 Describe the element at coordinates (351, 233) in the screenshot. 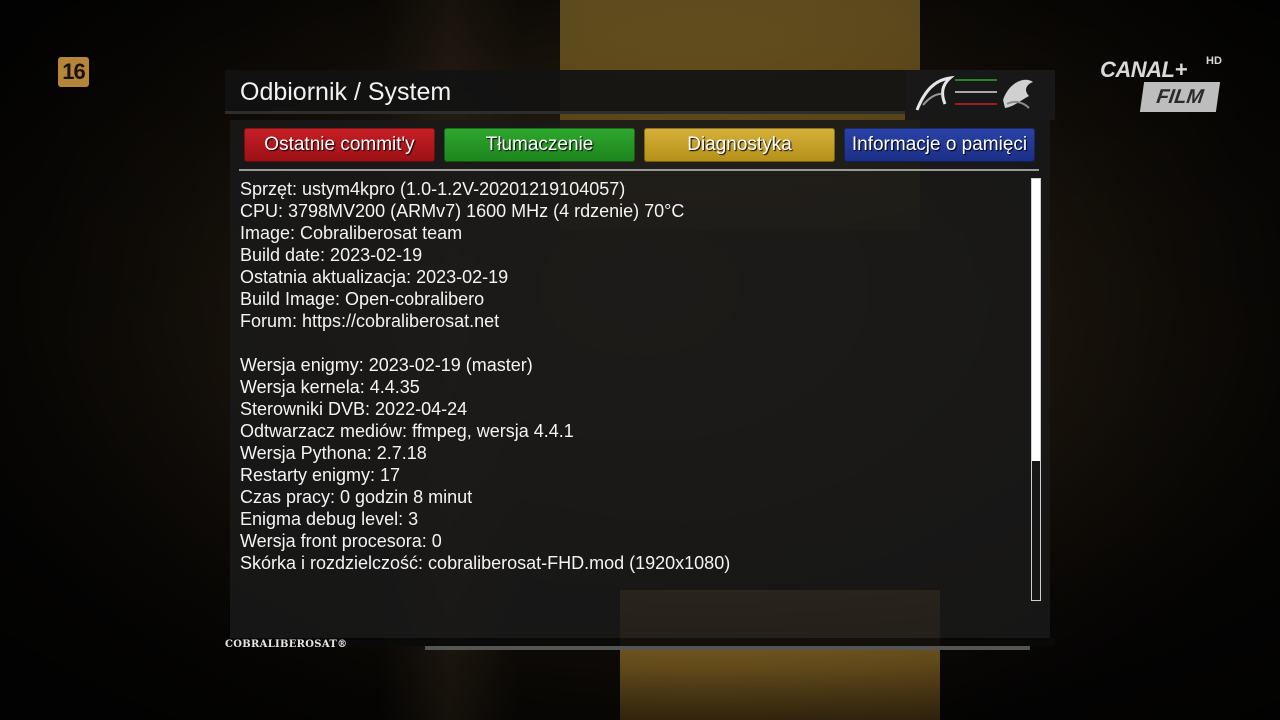

I see `info-line: Image: Cobraliberosat team` at that location.